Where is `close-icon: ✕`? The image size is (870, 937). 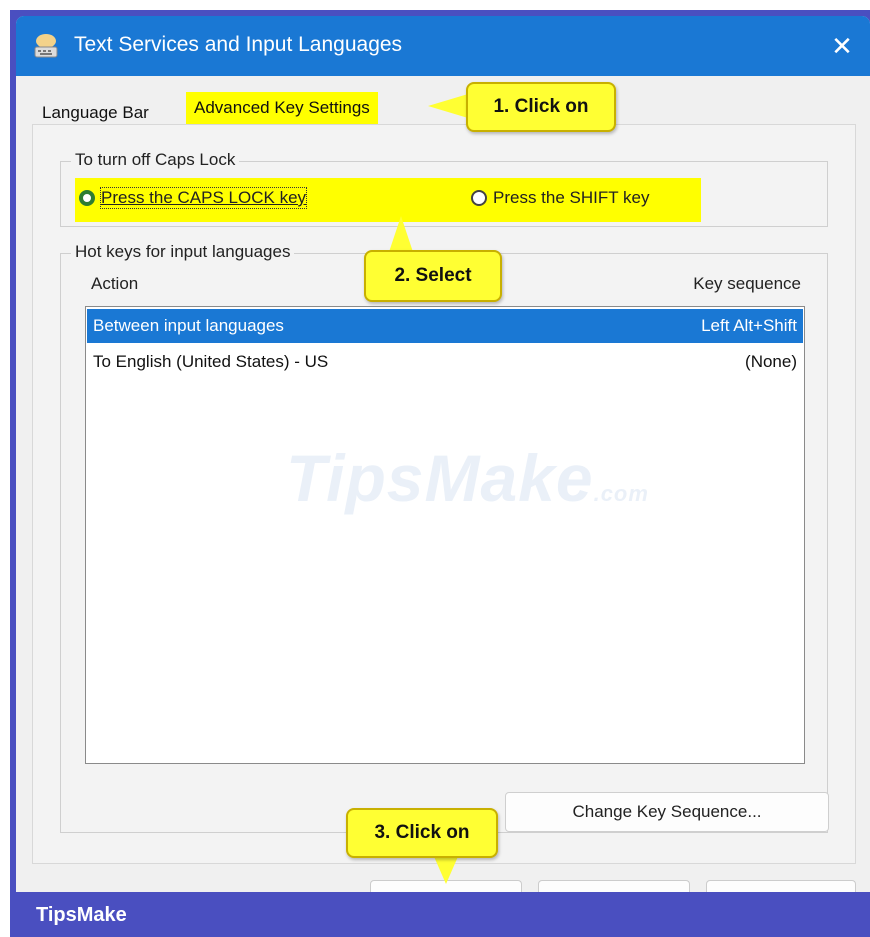 close-icon: ✕ is located at coordinates (842, 46).